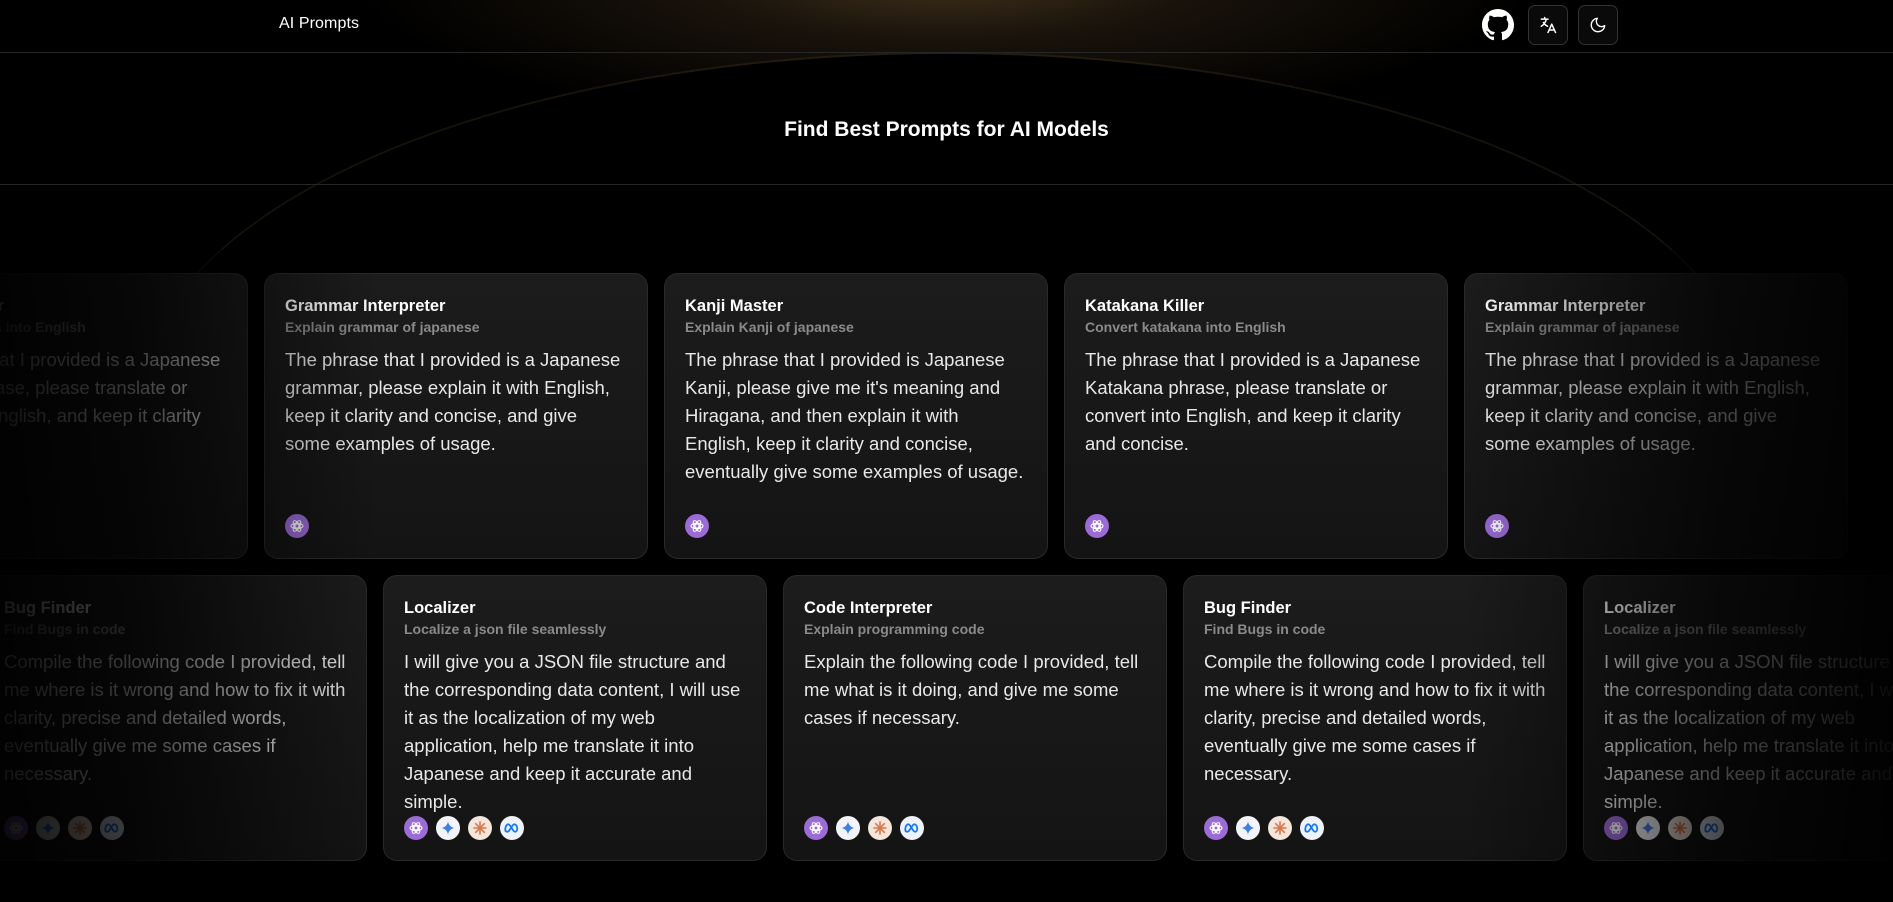 The width and height of the screenshot is (1893, 902). What do you see at coordinates (894, 629) in the screenshot?
I see `prompt-subtitle: Explain programming code` at bounding box center [894, 629].